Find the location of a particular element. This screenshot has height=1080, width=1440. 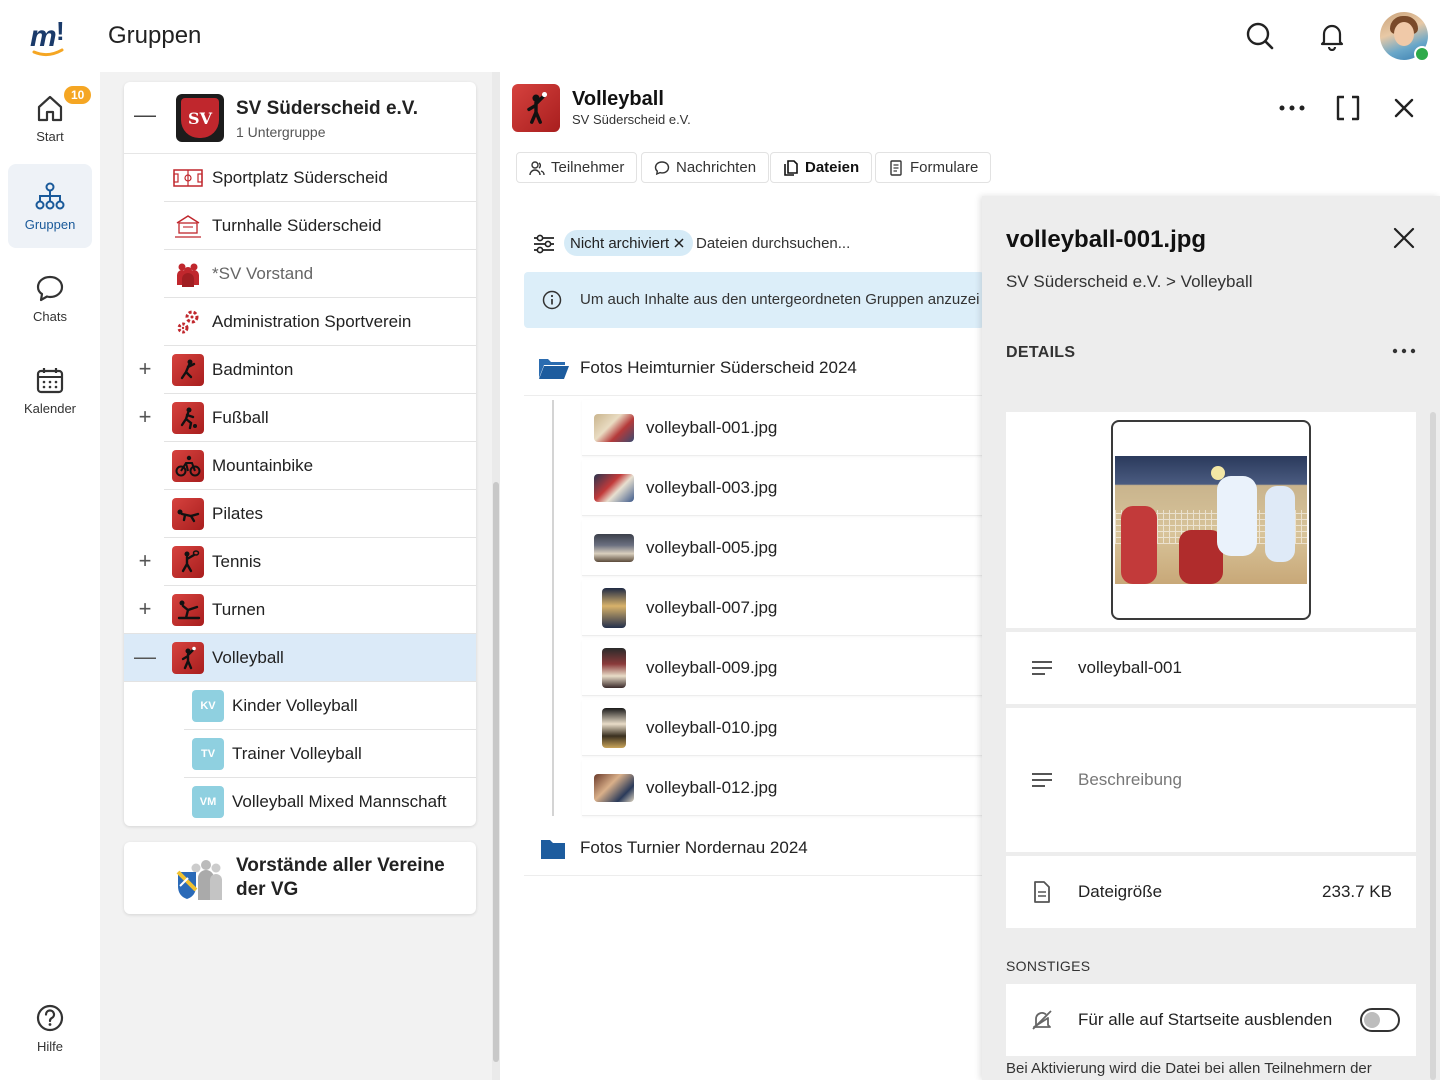

groups-icon is located at coordinates (50, 195).